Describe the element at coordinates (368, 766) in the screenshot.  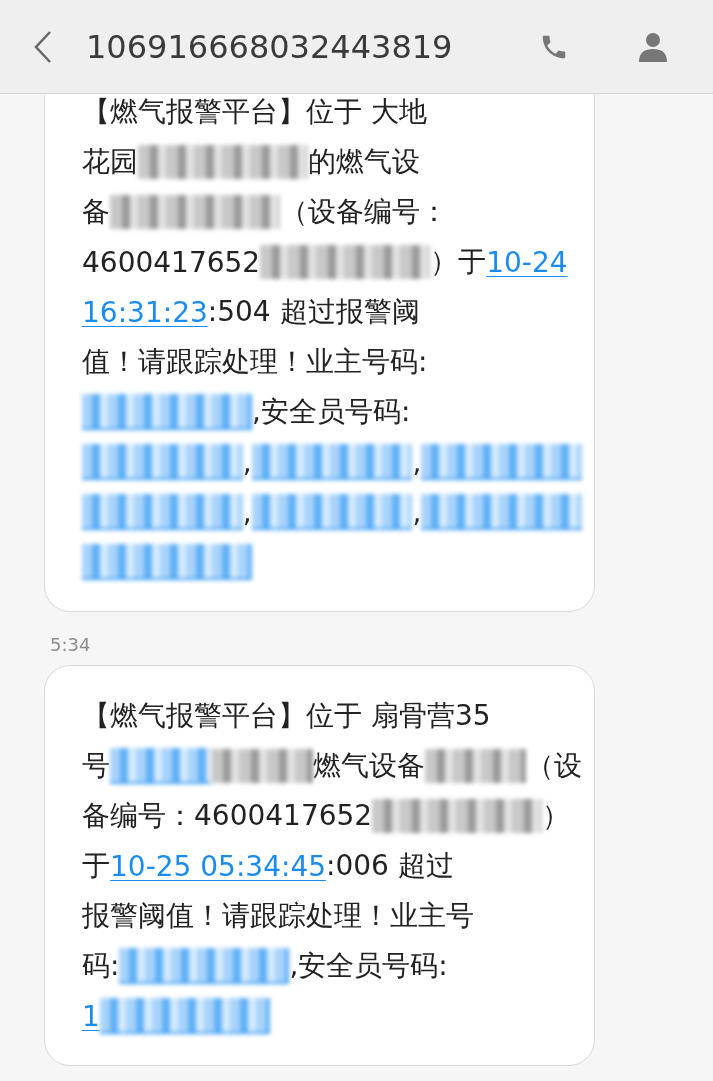
I see `message-text: 燃气设备` at that location.